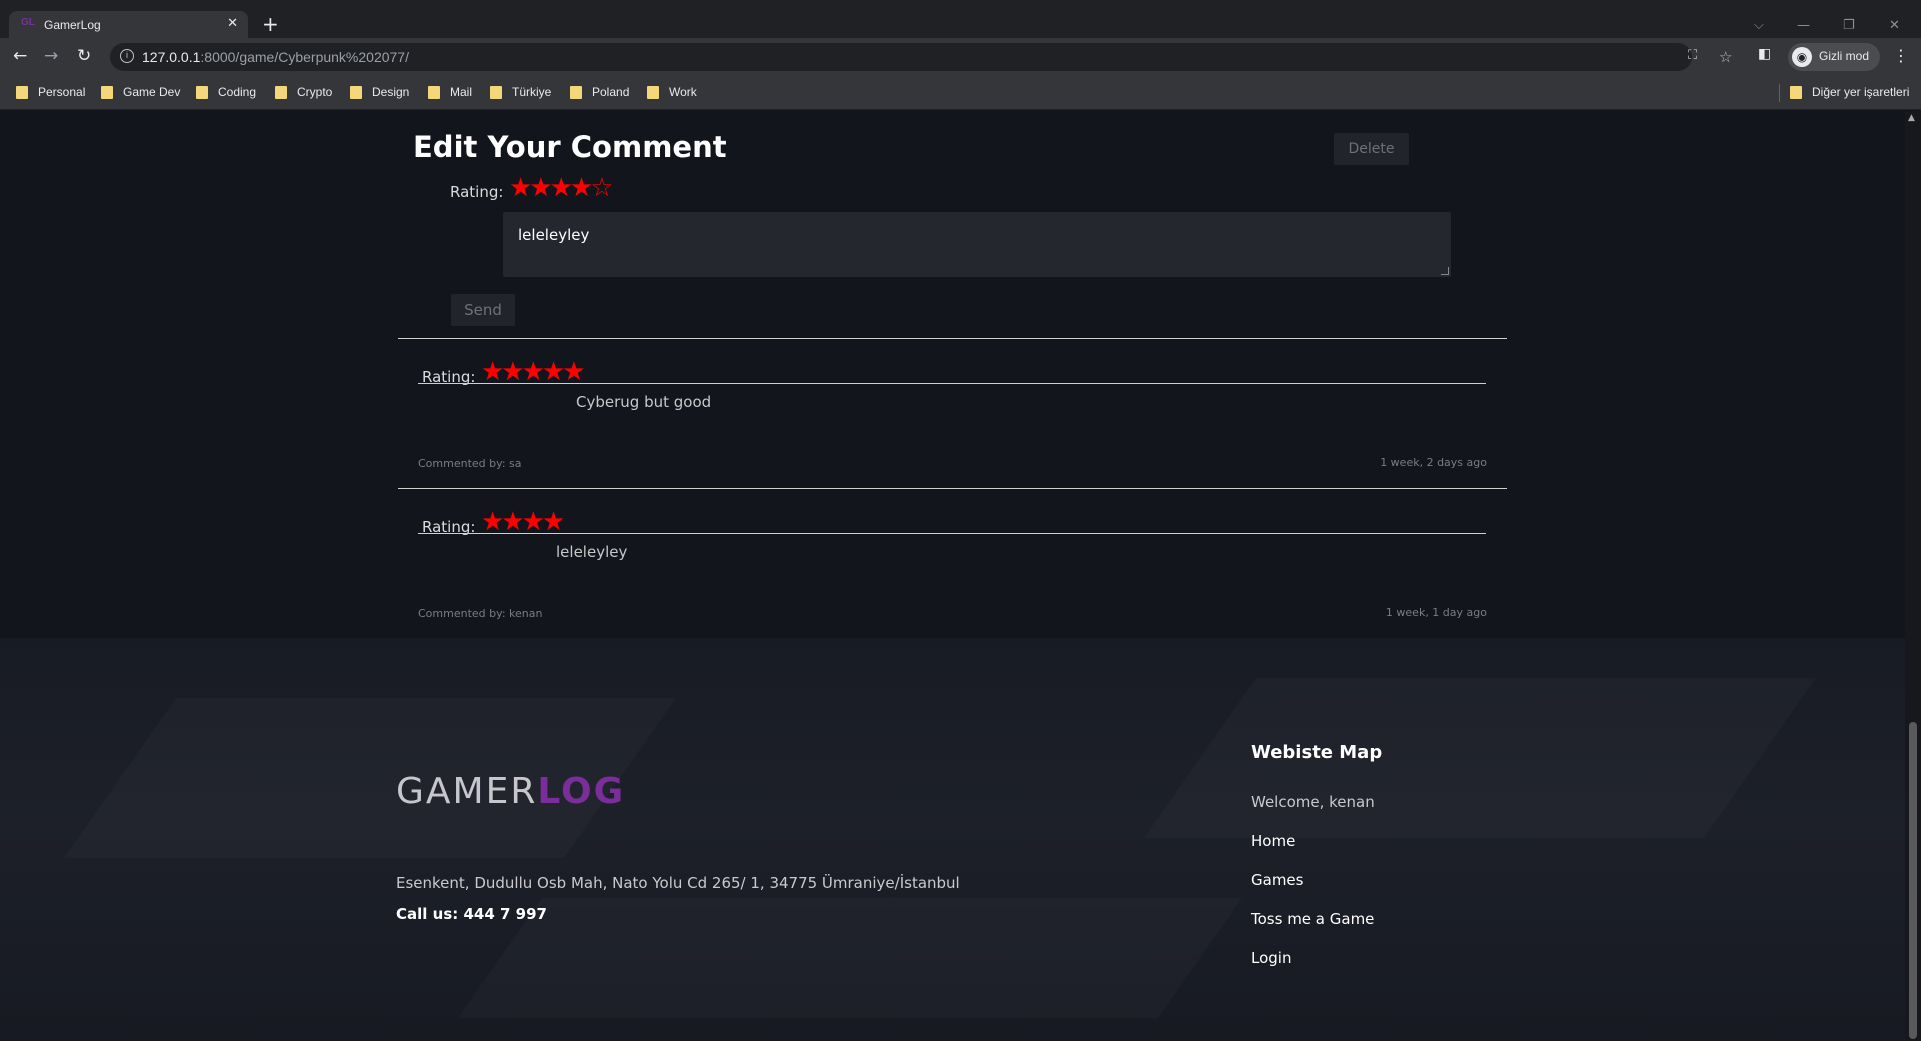 The image size is (1921, 1041). I want to click on rating-label: Rating:, so click(477, 192).